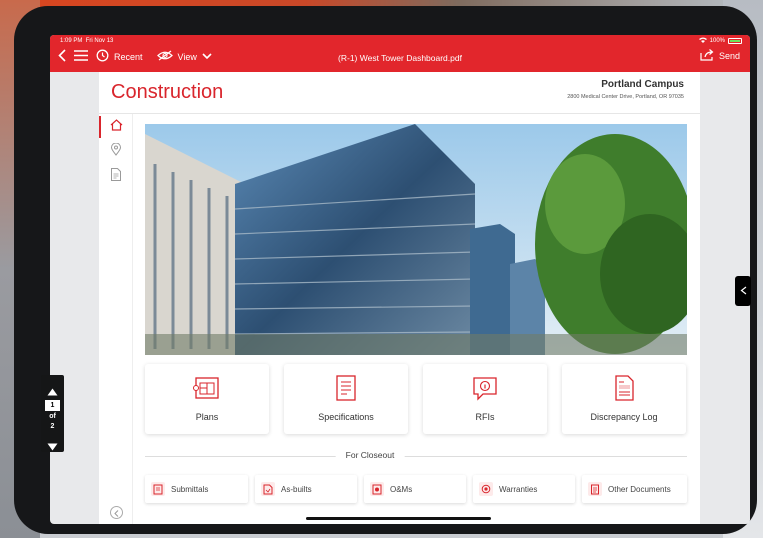  I want to click on manual-icon, so click(377, 489).